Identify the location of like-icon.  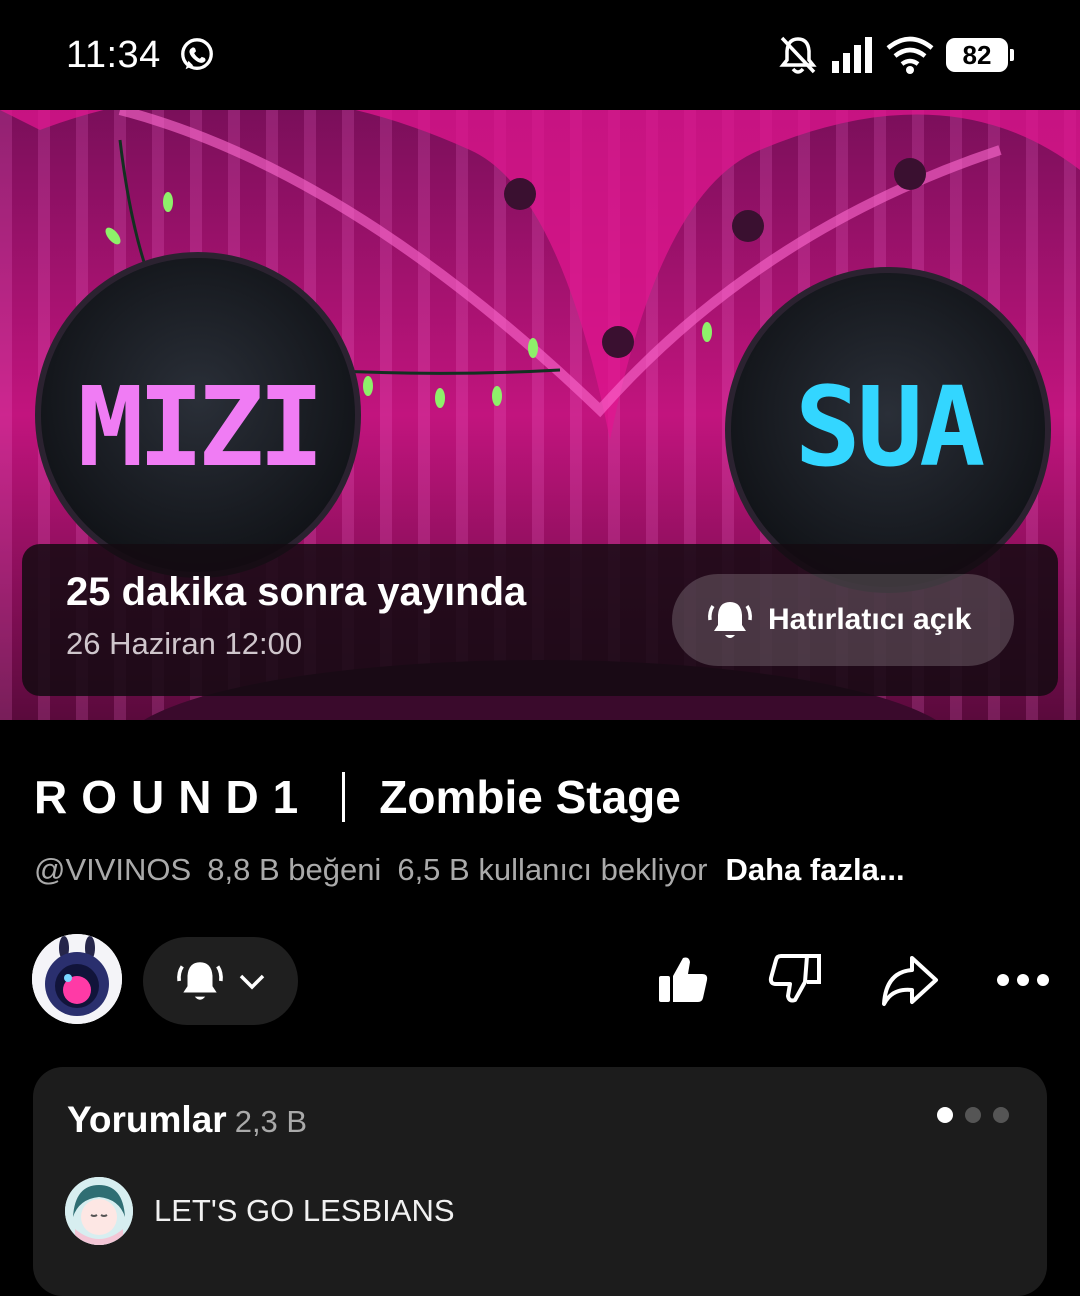
(683, 979).